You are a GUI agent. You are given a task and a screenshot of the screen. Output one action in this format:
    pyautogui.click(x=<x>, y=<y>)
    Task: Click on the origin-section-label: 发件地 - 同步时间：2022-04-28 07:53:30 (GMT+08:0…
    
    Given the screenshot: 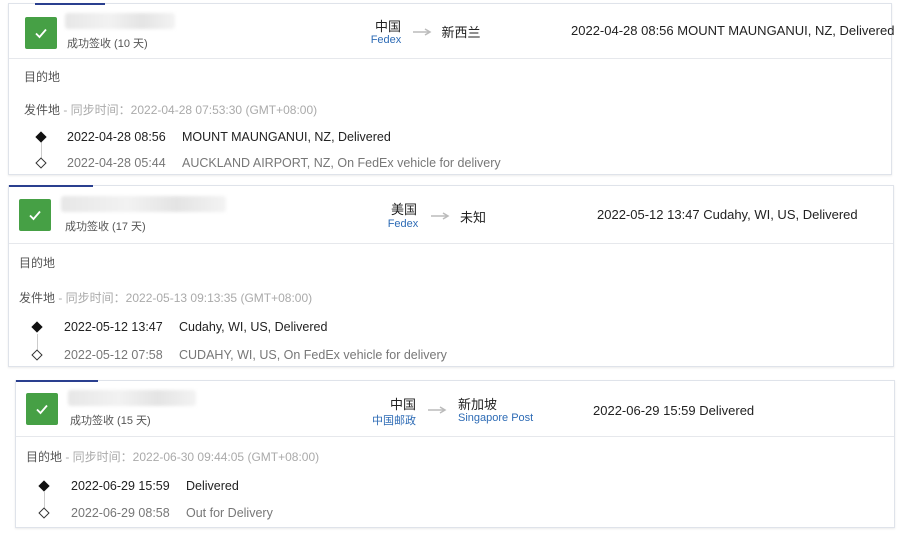 What is the action you would take?
    pyautogui.click(x=170, y=109)
    